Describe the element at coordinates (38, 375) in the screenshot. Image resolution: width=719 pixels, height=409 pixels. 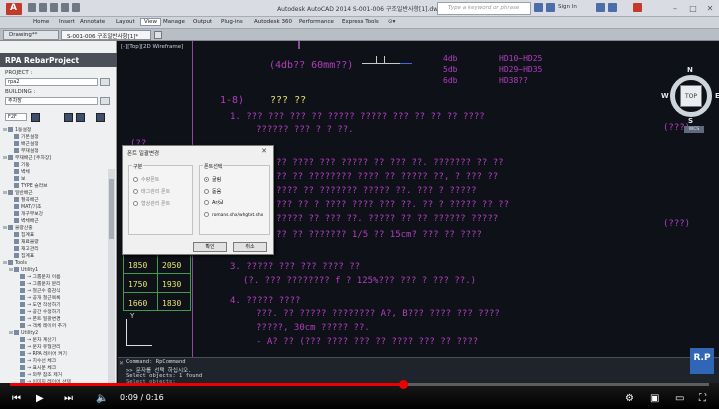
I see `tree-item: → 외부 참조 제거` at that location.